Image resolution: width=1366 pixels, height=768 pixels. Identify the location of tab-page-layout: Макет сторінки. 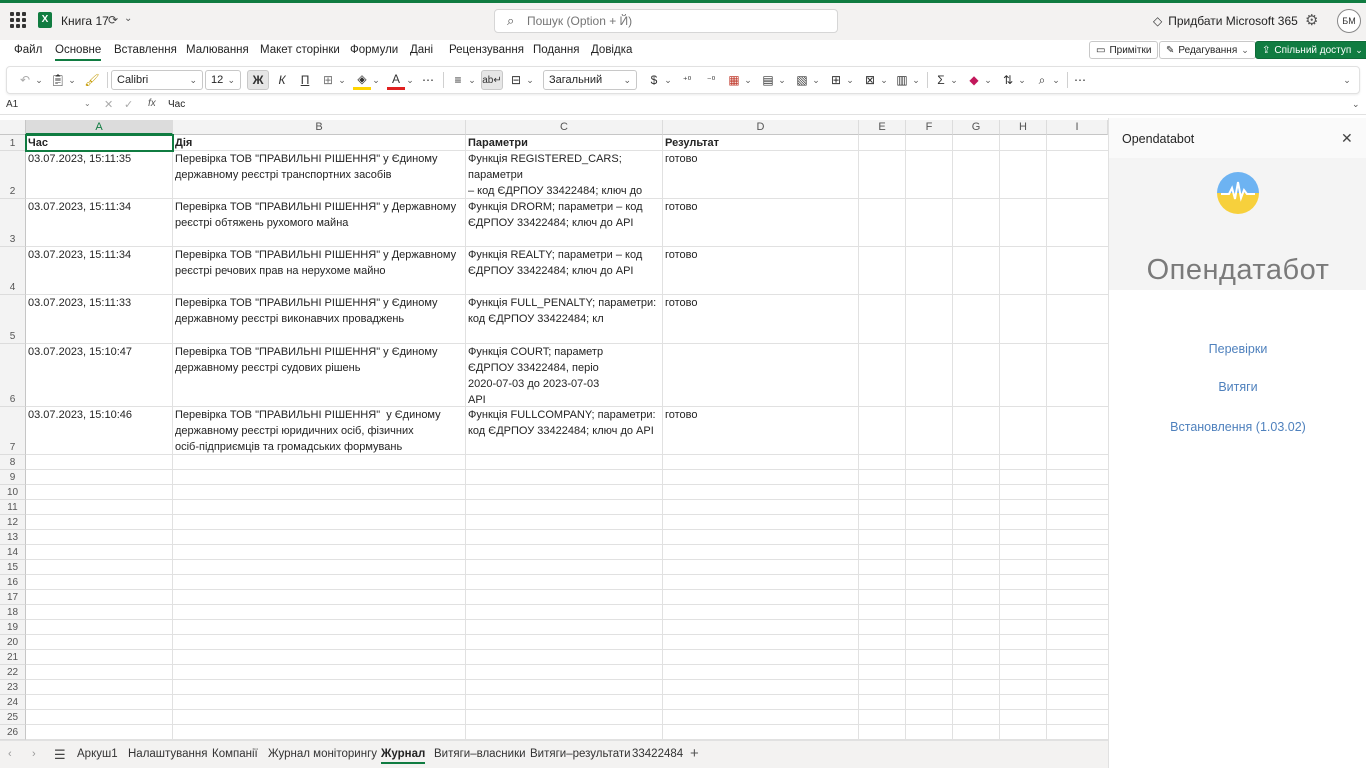
(300, 50).